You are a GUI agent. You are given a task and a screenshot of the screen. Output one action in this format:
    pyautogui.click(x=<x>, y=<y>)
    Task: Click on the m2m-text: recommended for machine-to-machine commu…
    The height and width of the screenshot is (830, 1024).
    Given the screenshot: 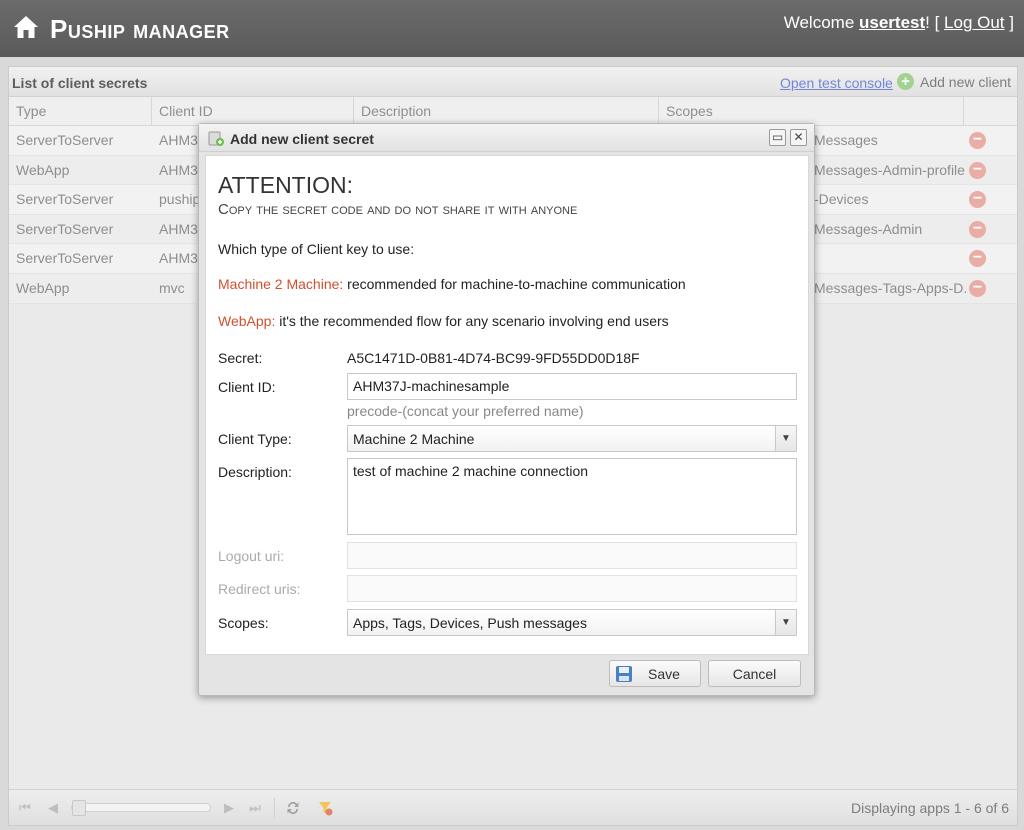 What is the action you would take?
    pyautogui.click(x=514, y=284)
    